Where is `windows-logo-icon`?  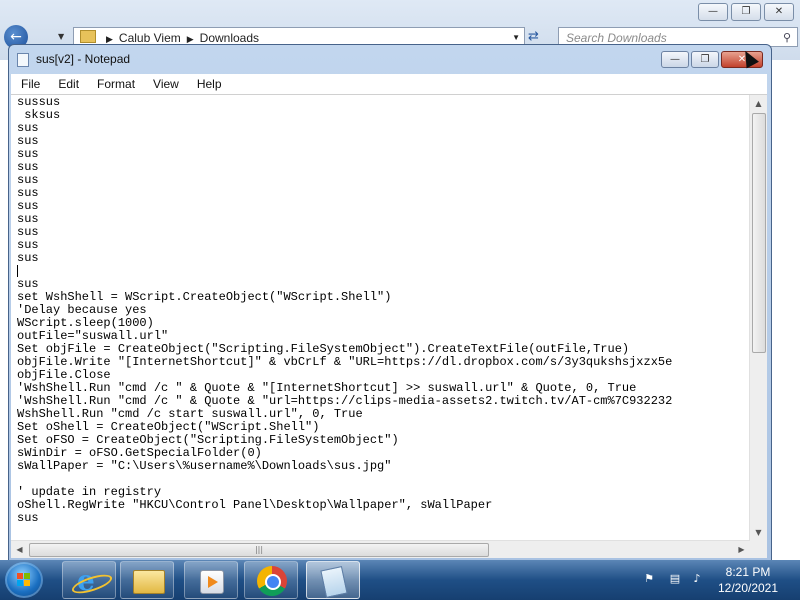 windows-logo-icon is located at coordinates (24, 580).